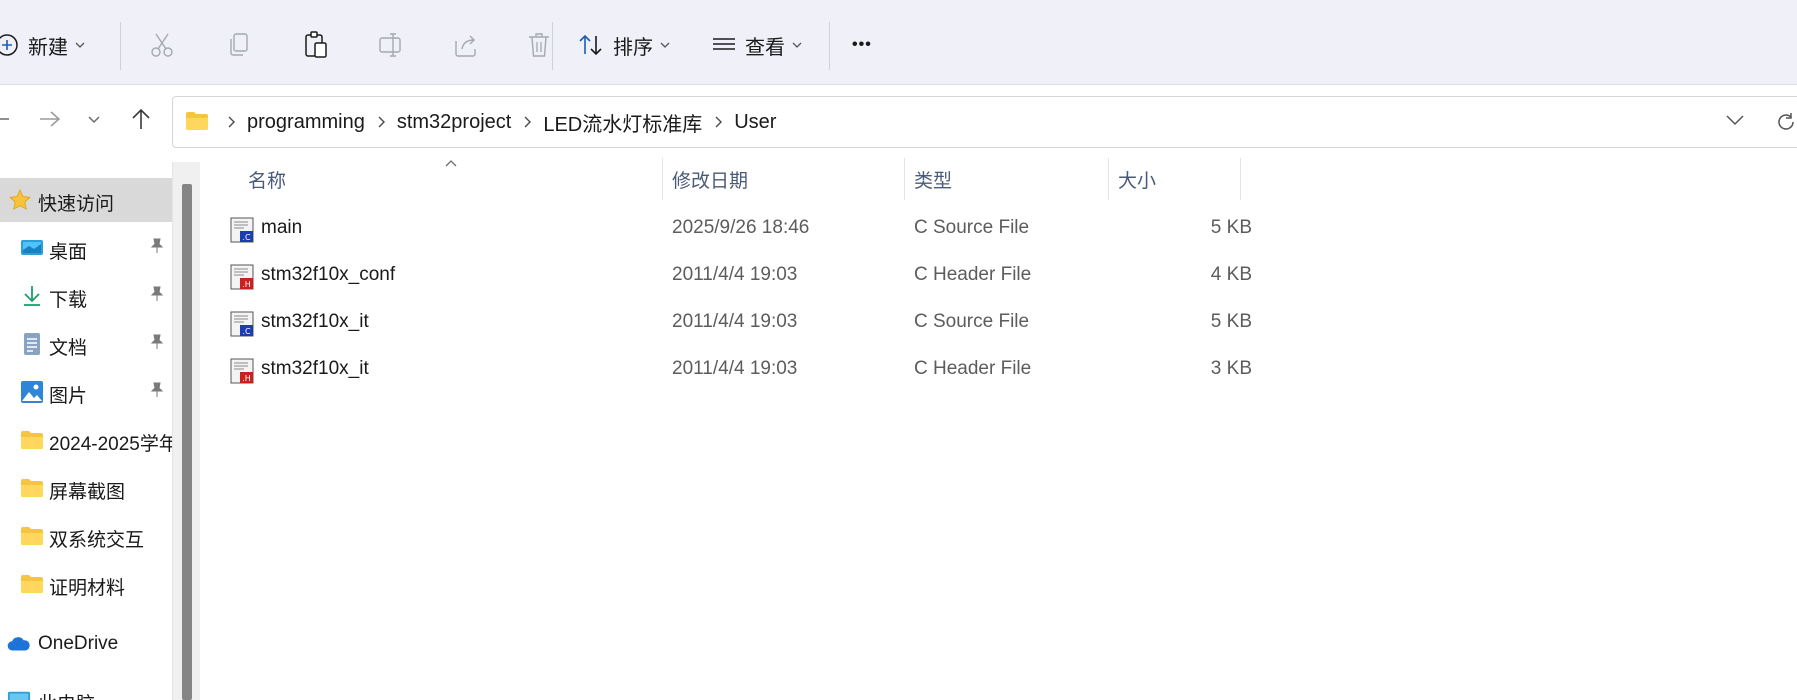 This screenshot has width=1797, height=700. Describe the element at coordinates (755, 122) in the screenshot. I see `breadcrumb-user: User` at that location.